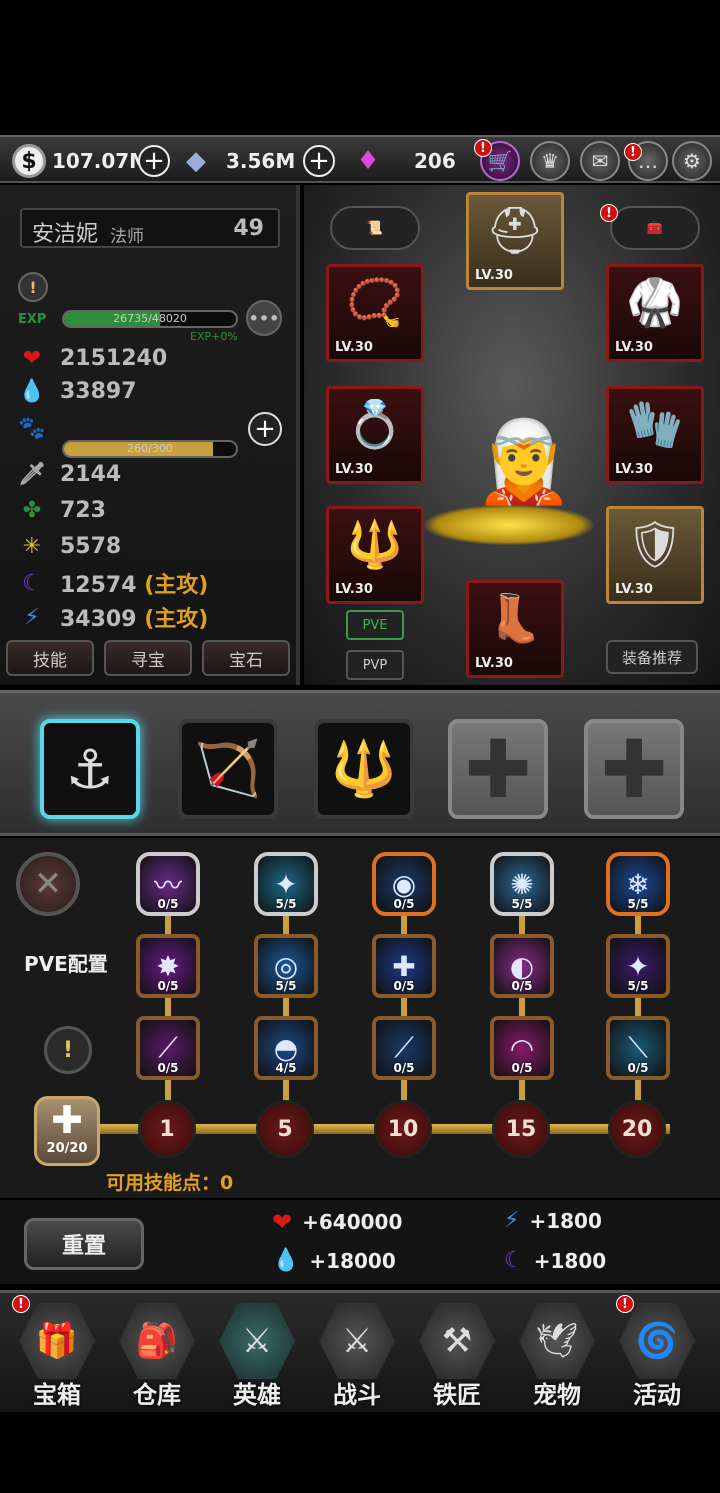 This screenshot has height=1493, width=720. What do you see at coordinates (154, 161) in the screenshot?
I see `add-coins-button: +` at bounding box center [154, 161].